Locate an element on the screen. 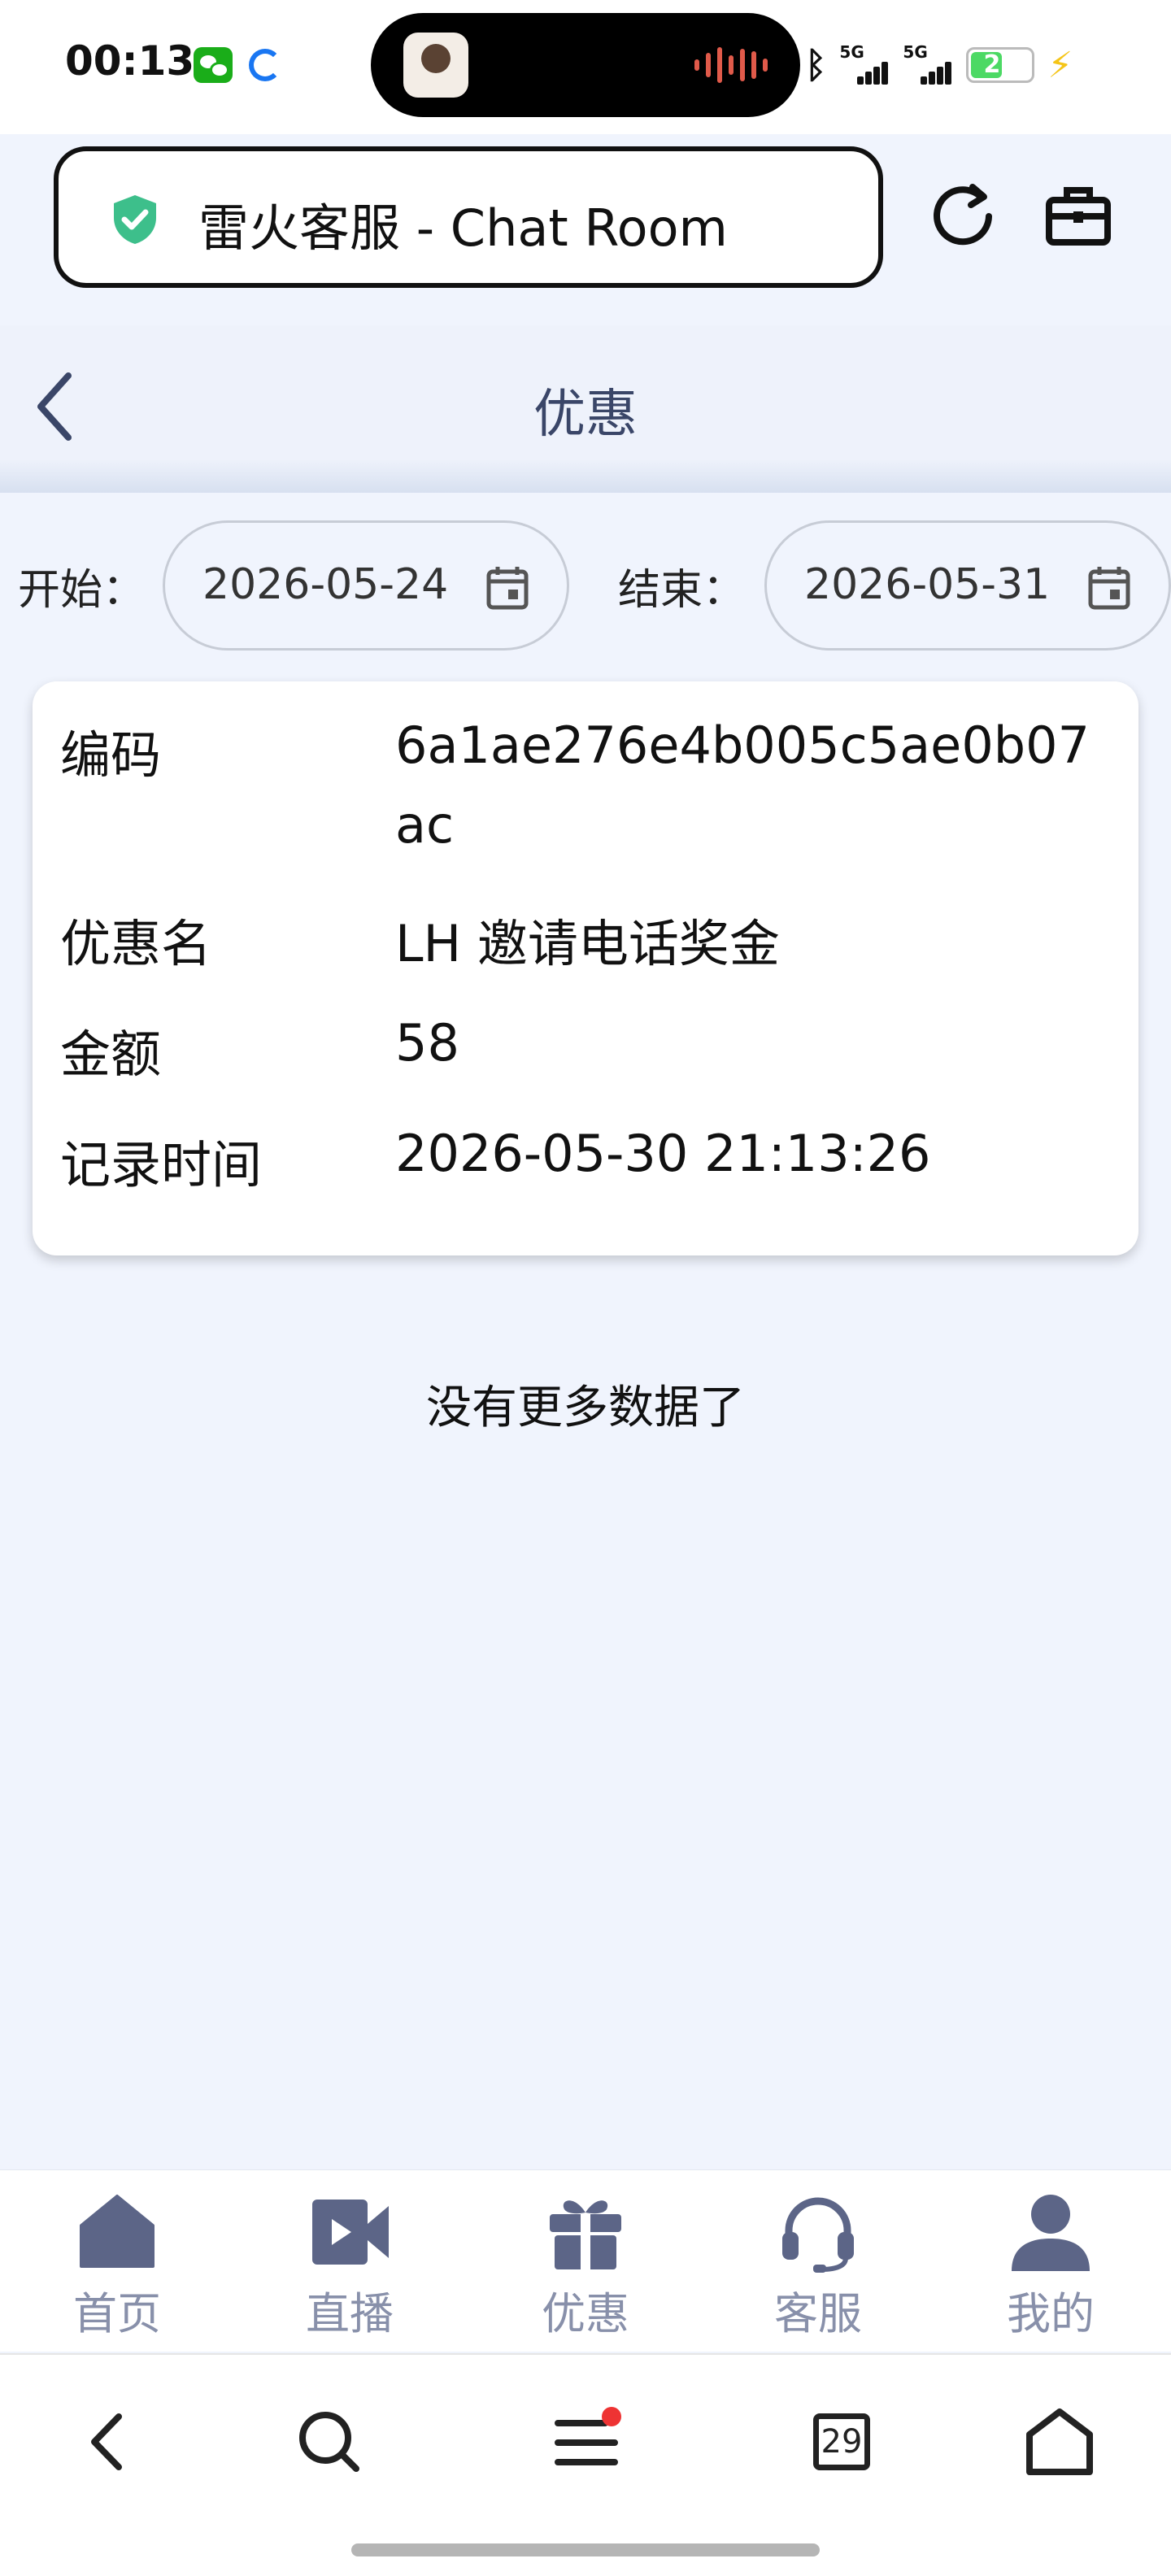  tab-promotions-label: 优惠 is located at coordinates (585, 2314).